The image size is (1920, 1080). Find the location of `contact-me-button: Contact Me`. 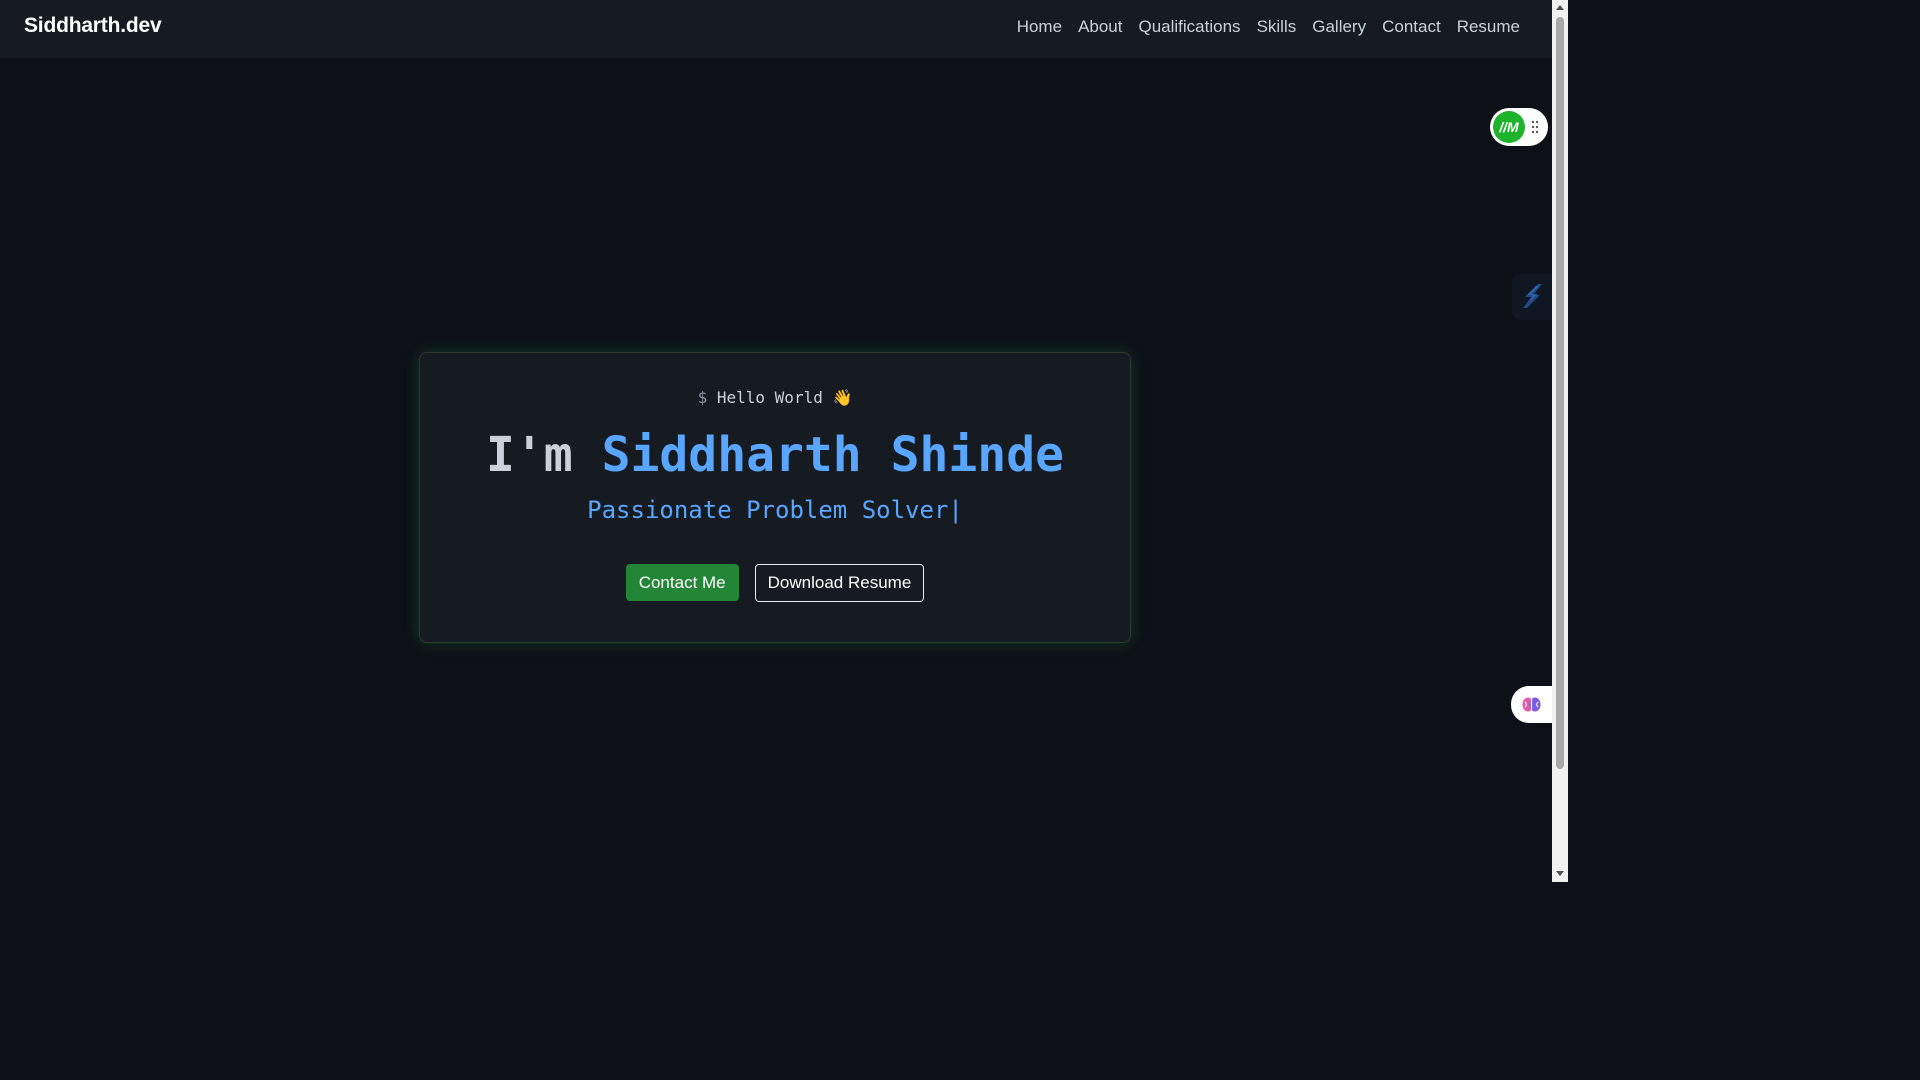

contact-me-button: Contact Me is located at coordinates (682, 582).